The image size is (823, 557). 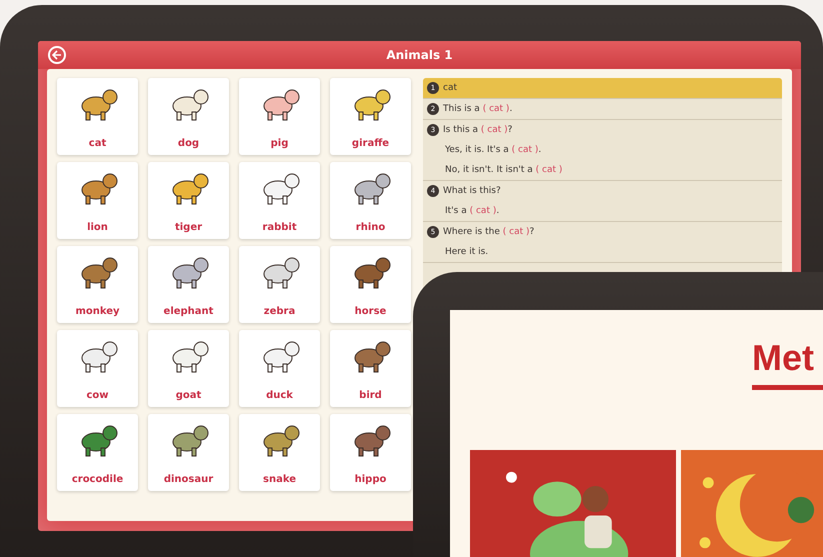 What do you see at coordinates (189, 479) in the screenshot?
I see `animal-label: dinosaur` at bounding box center [189, 479].